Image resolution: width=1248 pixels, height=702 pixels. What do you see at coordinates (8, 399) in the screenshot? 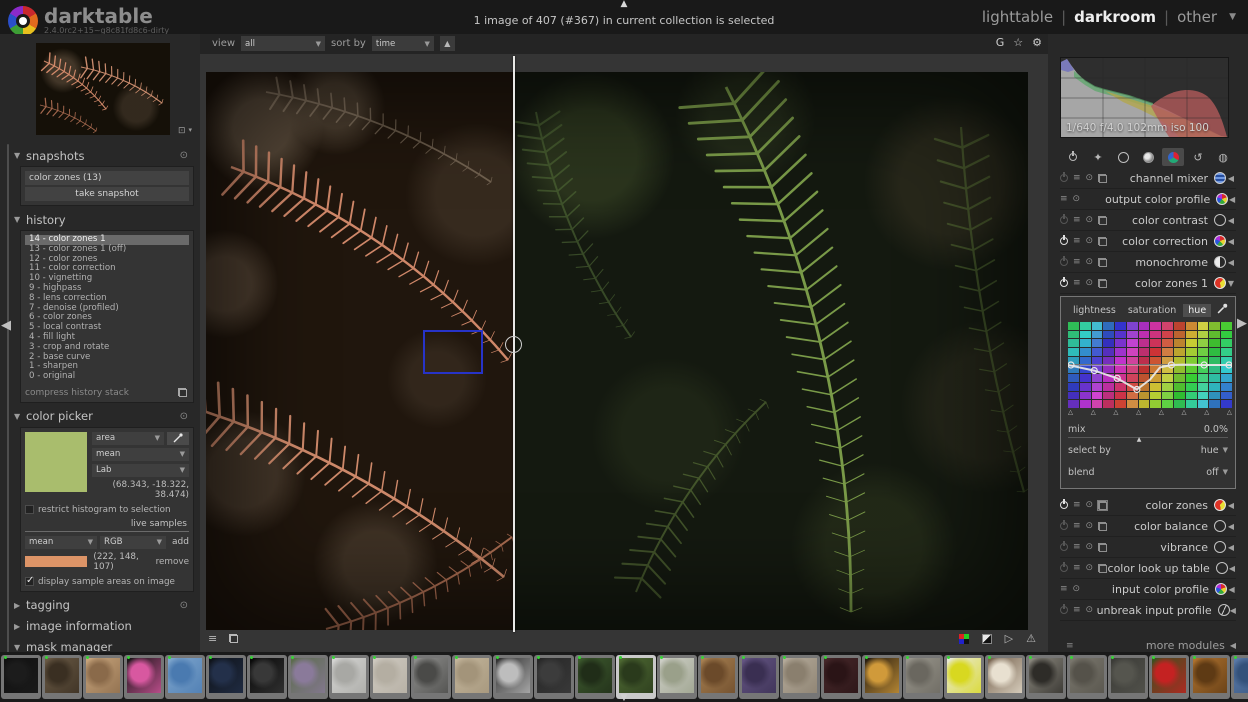
I see `left-panel-scrollbar` at bounding box center [8, 399].